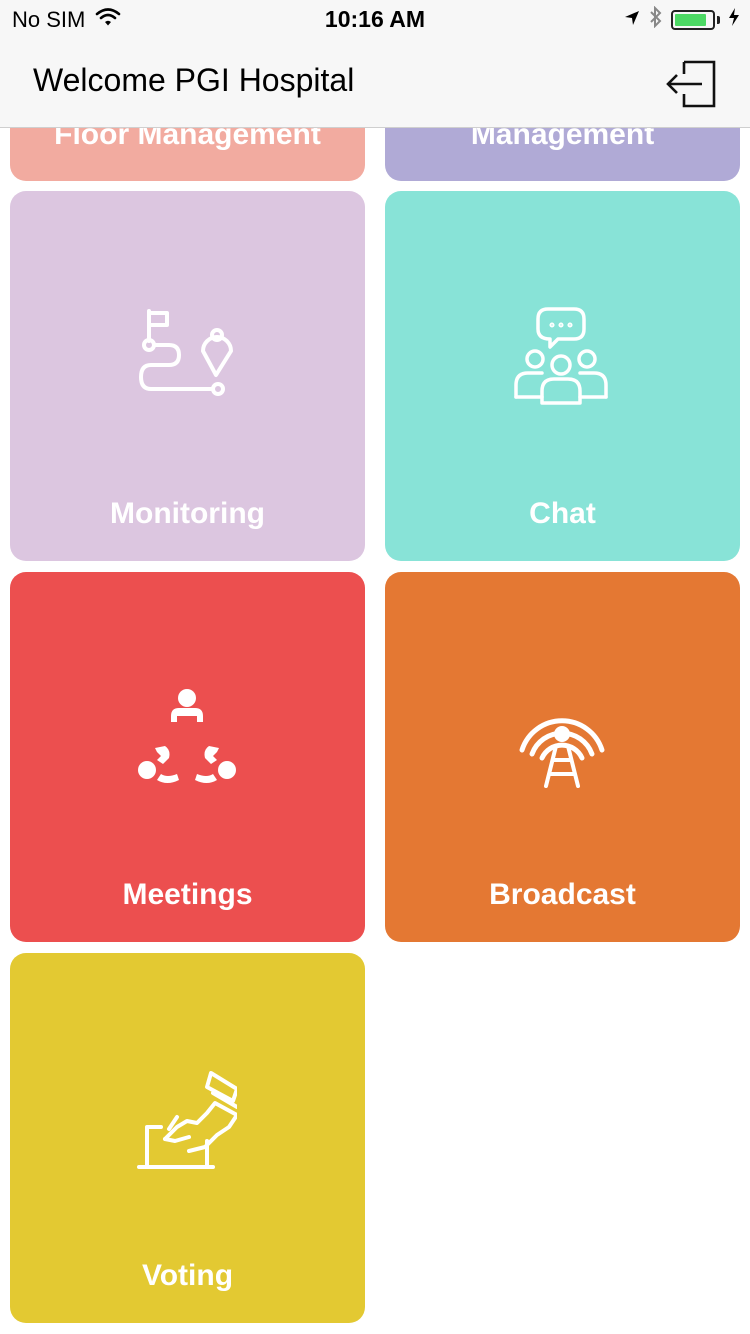  I want to click on ballot-box-icon, so click(187, 1120).